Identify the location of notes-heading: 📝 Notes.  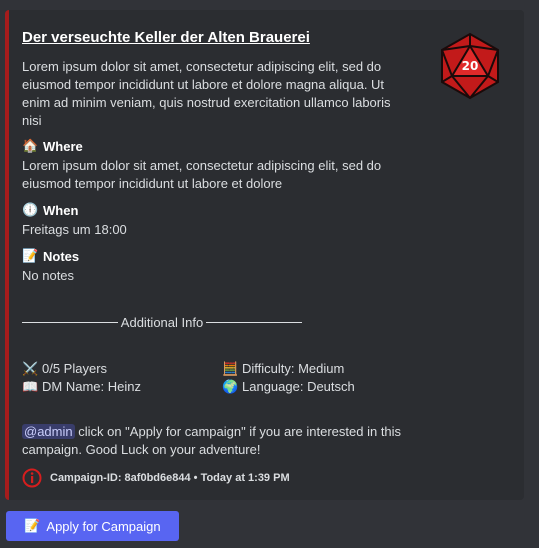
(50, 256).